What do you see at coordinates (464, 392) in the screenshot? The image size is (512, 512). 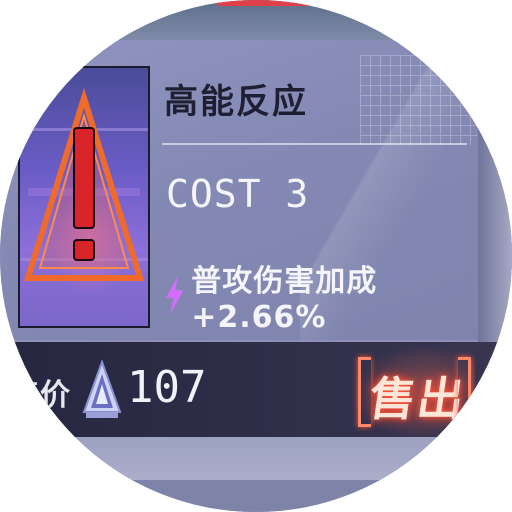 I see `sell-bracket-right` at bounding box center [464, 392].